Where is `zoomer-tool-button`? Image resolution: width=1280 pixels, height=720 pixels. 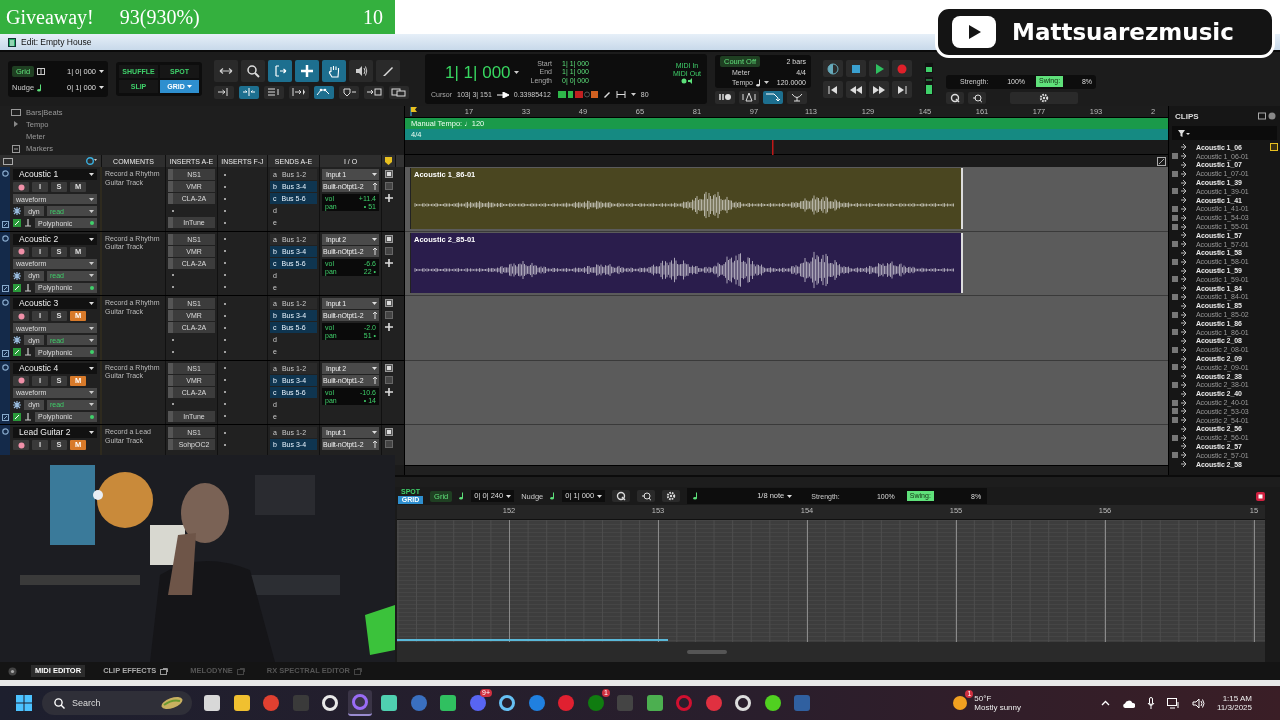
zoomer-tool-button is located at coordinates (253, 70).